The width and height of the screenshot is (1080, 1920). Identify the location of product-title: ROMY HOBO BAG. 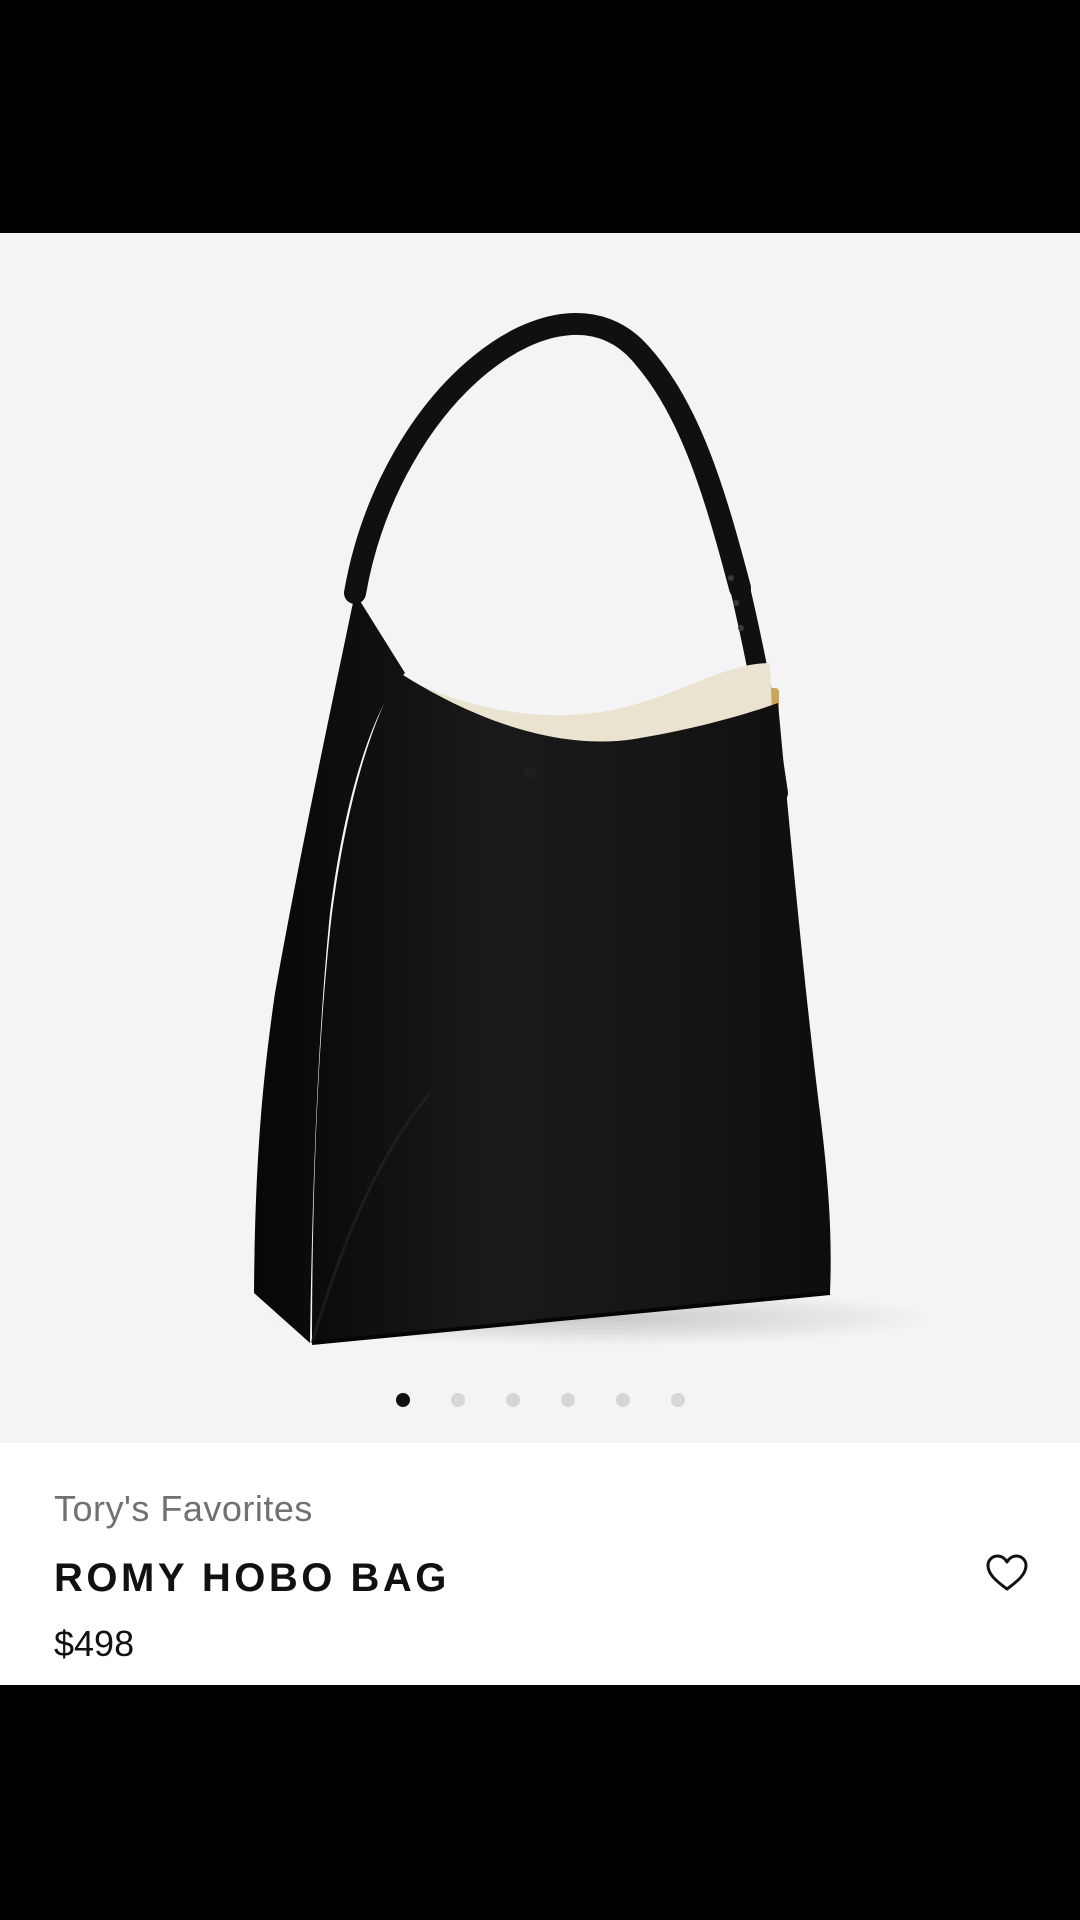
(252, 1578).